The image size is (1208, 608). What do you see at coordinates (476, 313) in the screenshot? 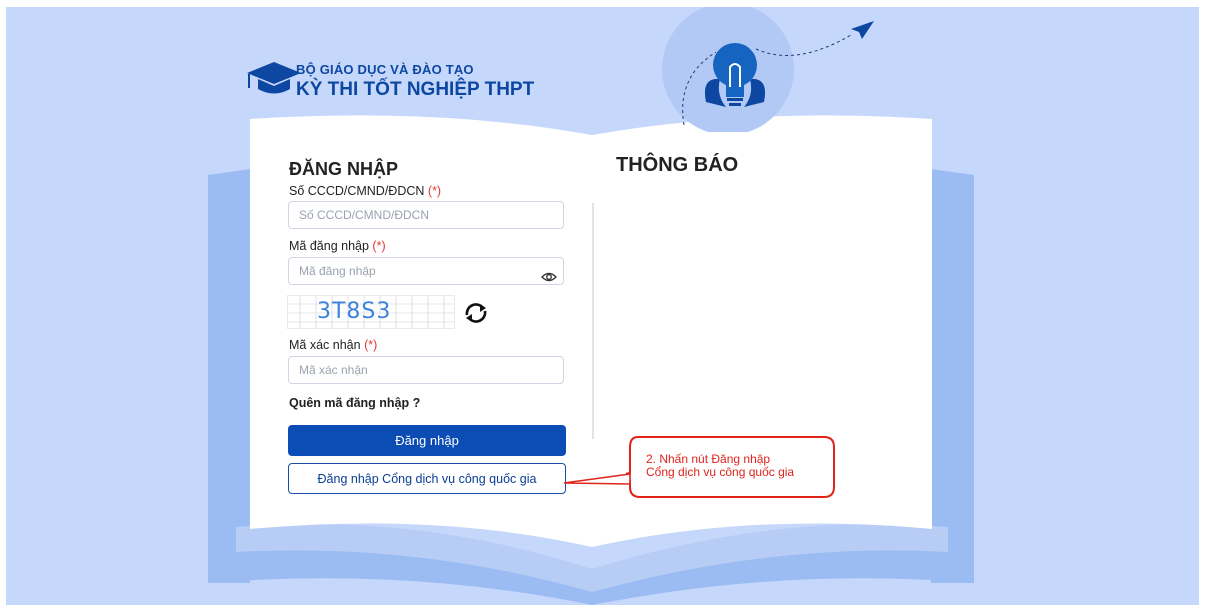
I see `refresh-icon` at bounding box center [476, 313].